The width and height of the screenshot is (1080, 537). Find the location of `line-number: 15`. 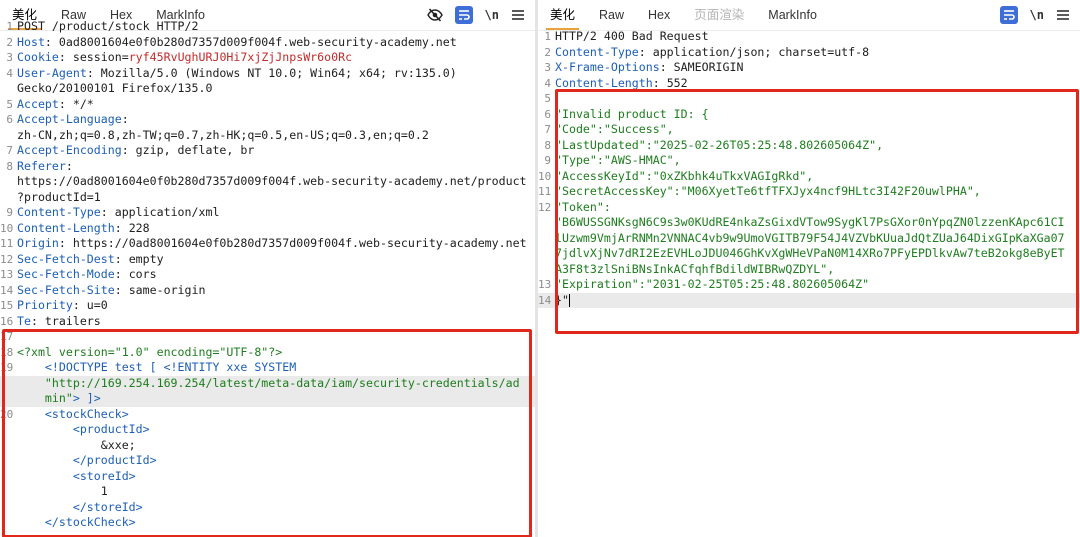

line-number: 15 is located at coordinates (7, 305).